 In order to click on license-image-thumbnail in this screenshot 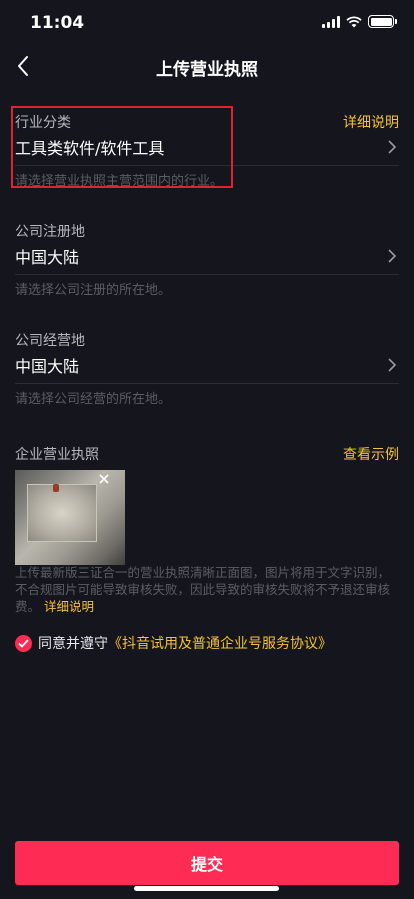, I will do `click(70, 517)`.